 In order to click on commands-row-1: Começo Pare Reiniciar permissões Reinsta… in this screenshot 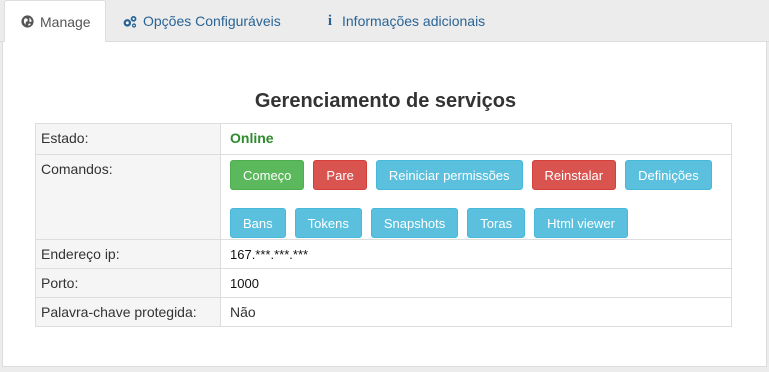, I will do `click(476, 175)`.